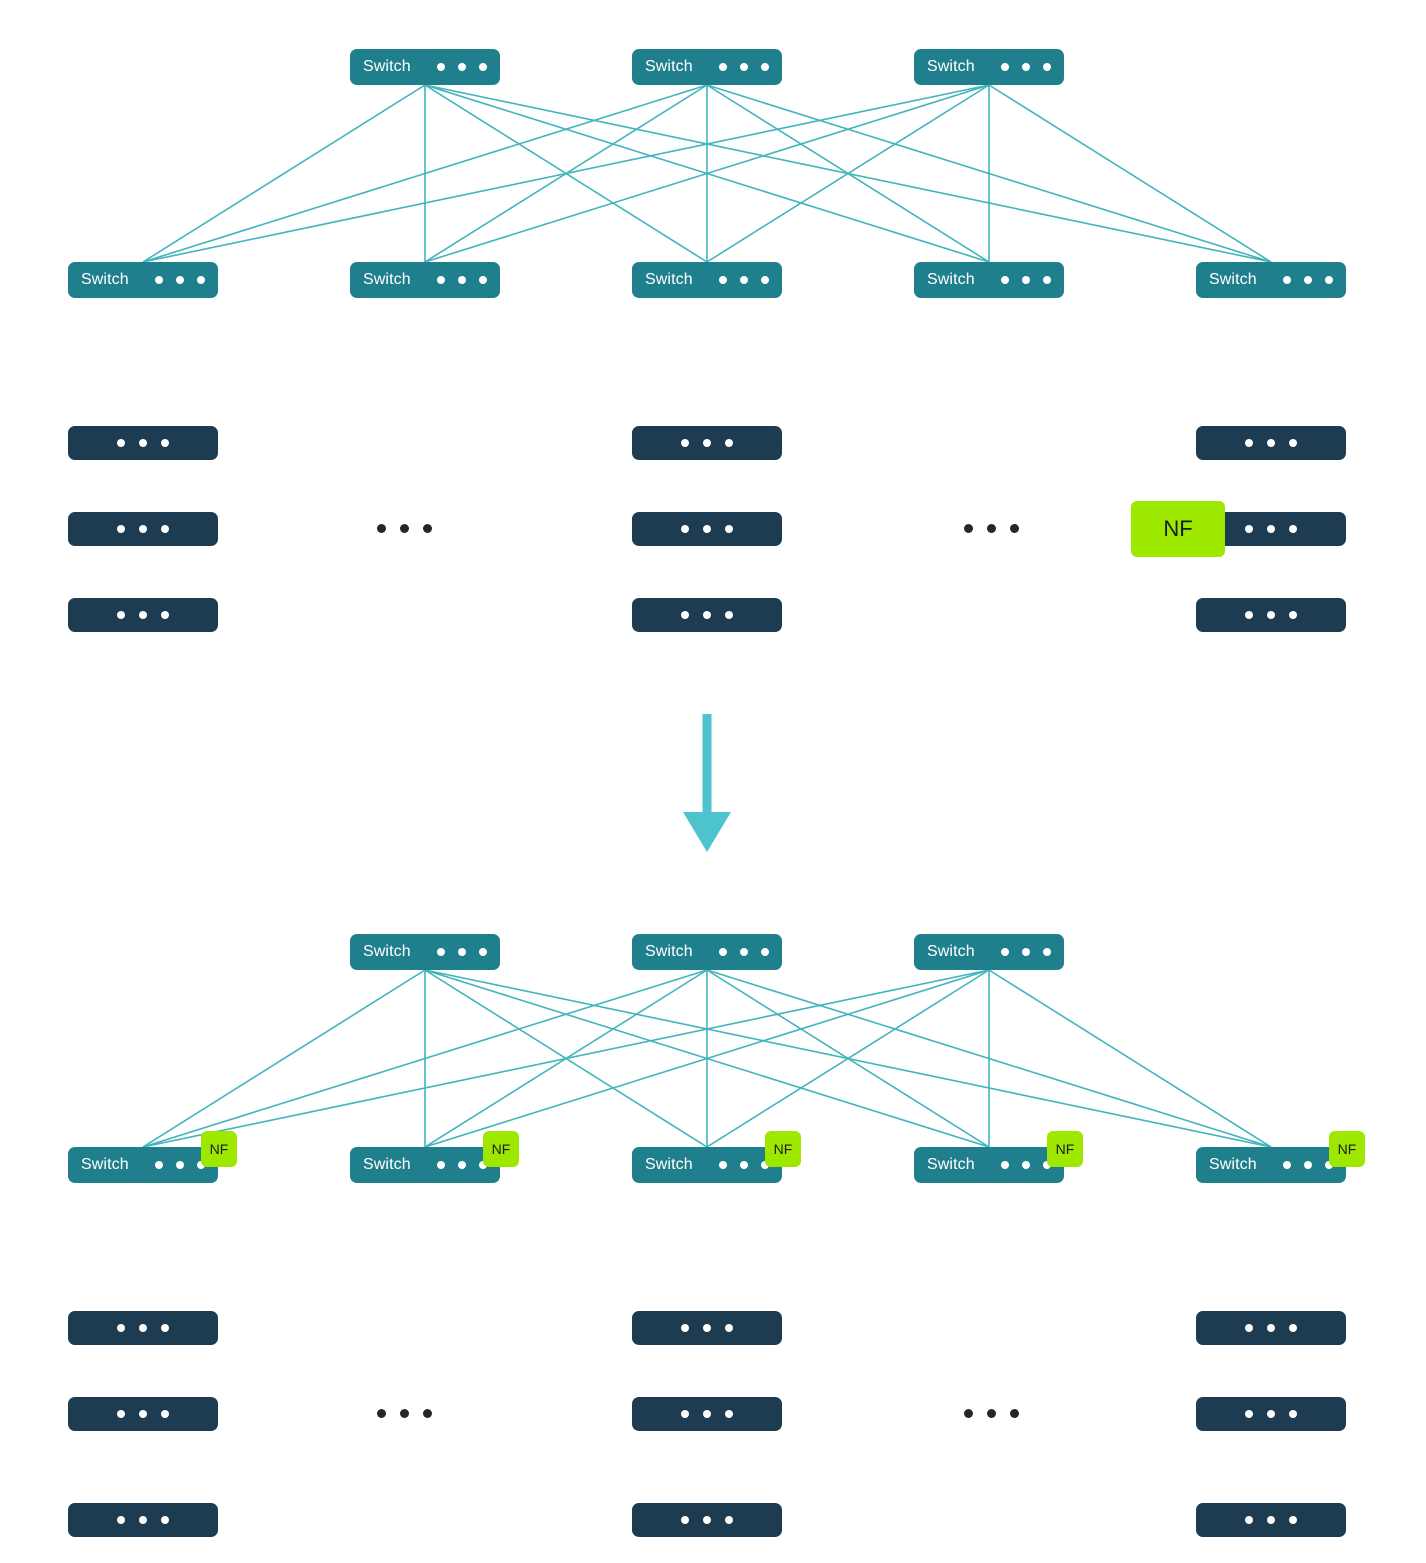 The width and height of the screenshot is (1426, 1563). What do you see at coordinates (707, 1165) in the screenshot?
I see `leaf-switch-3-after: Switch` at bounding box center [707, 1165].